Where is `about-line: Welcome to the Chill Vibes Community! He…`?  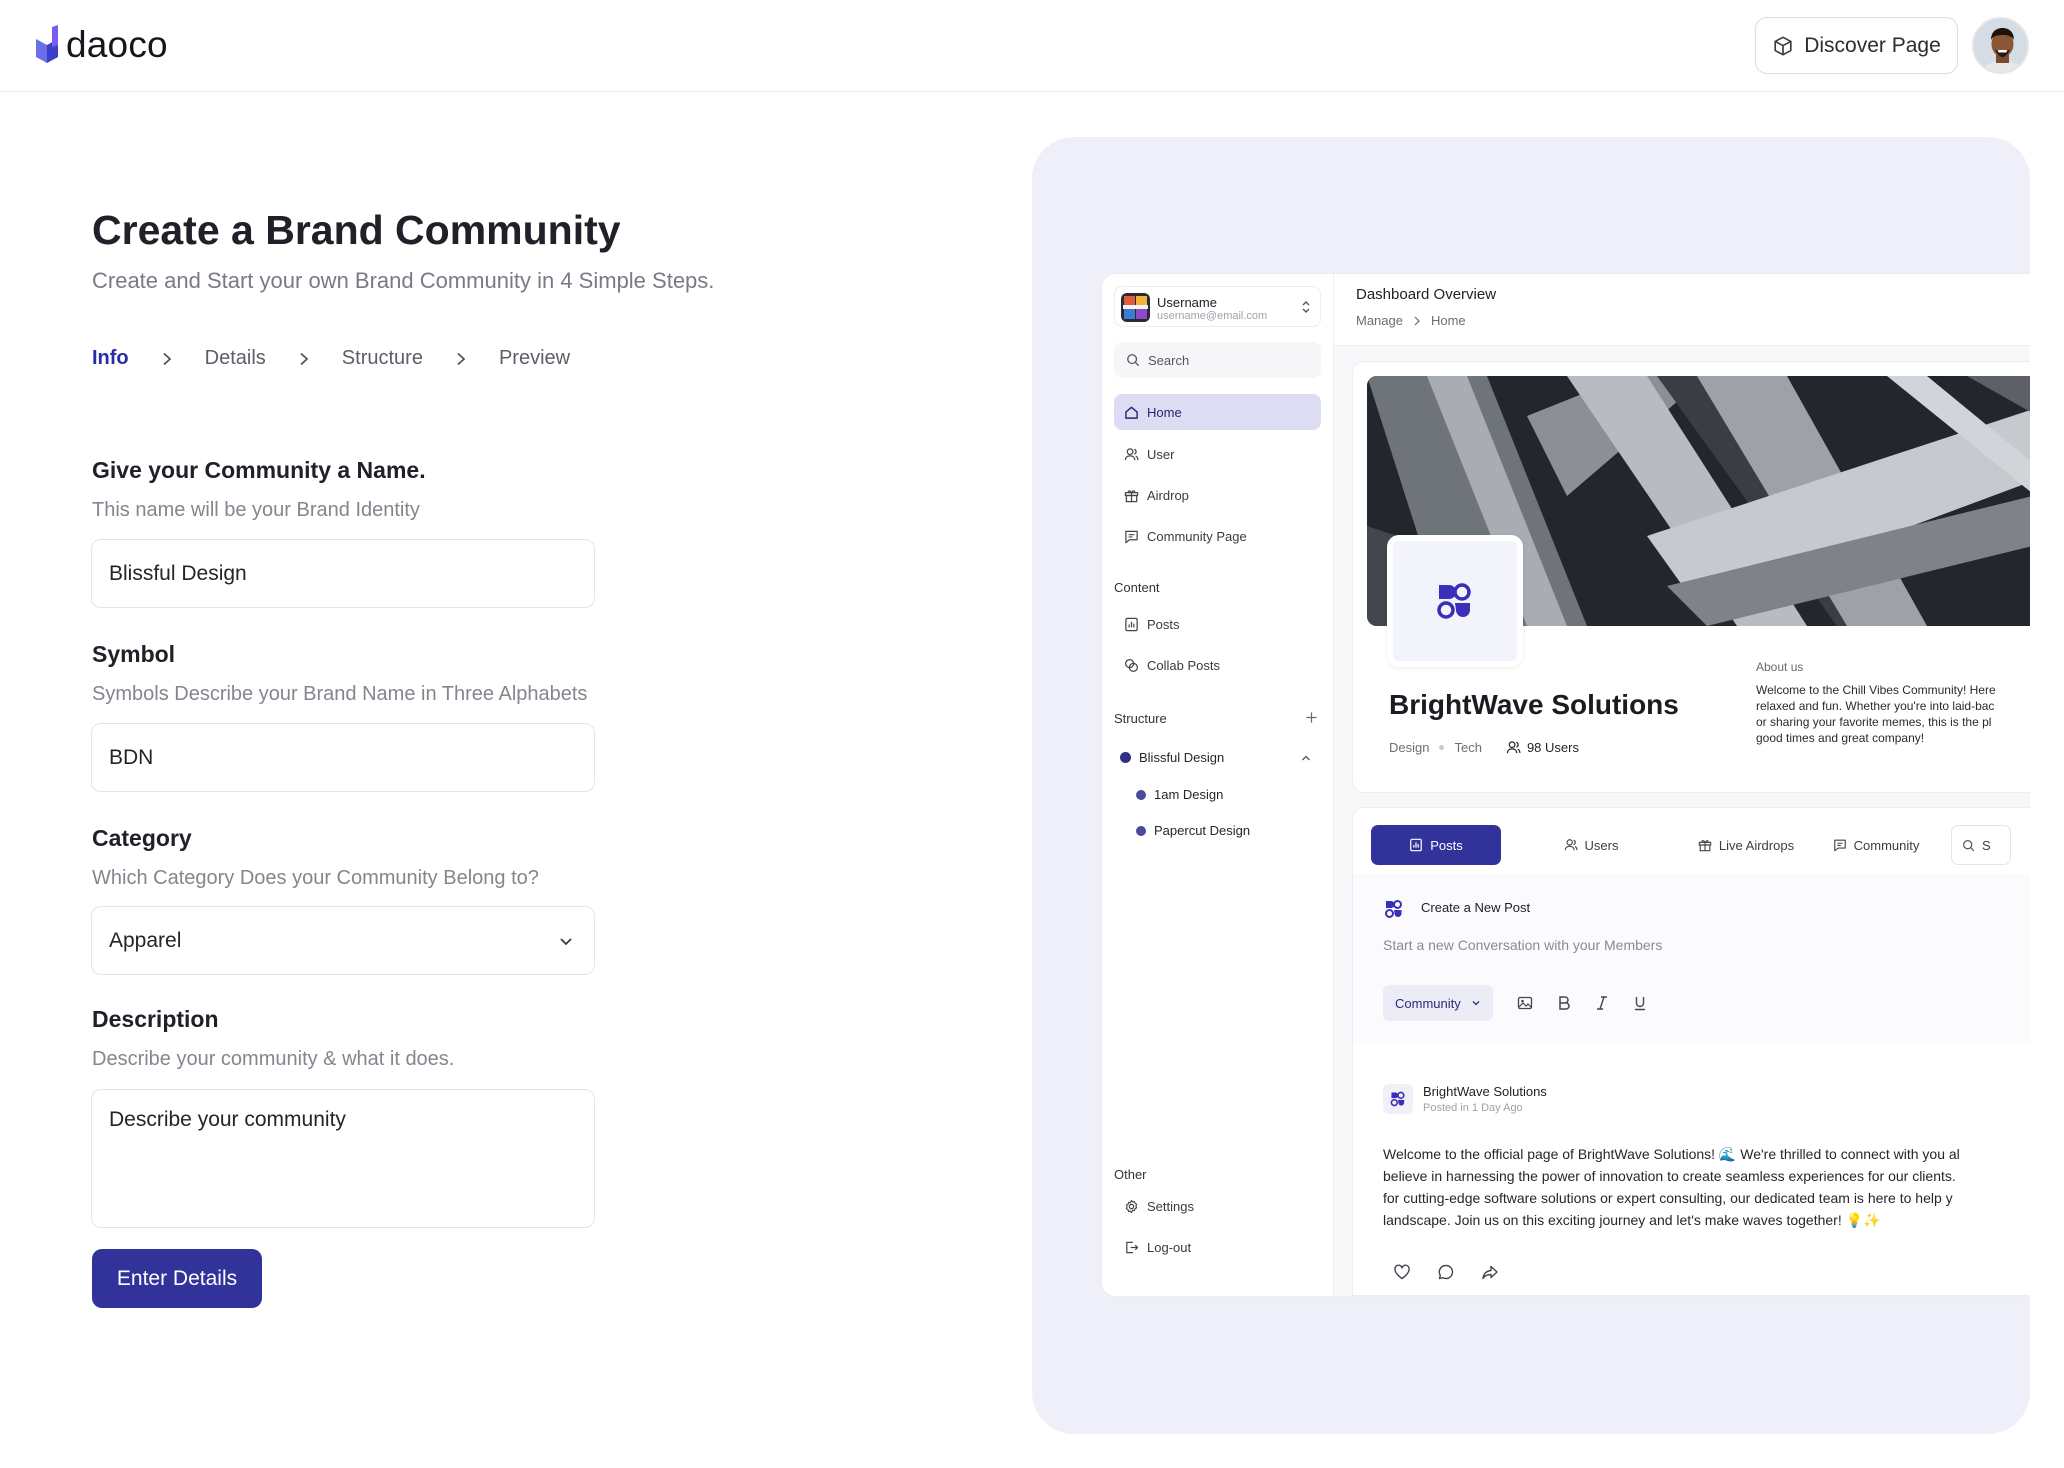
about-line: Welcome to the Chill Vibes Community! He… is located at coordinates (1876, 690).